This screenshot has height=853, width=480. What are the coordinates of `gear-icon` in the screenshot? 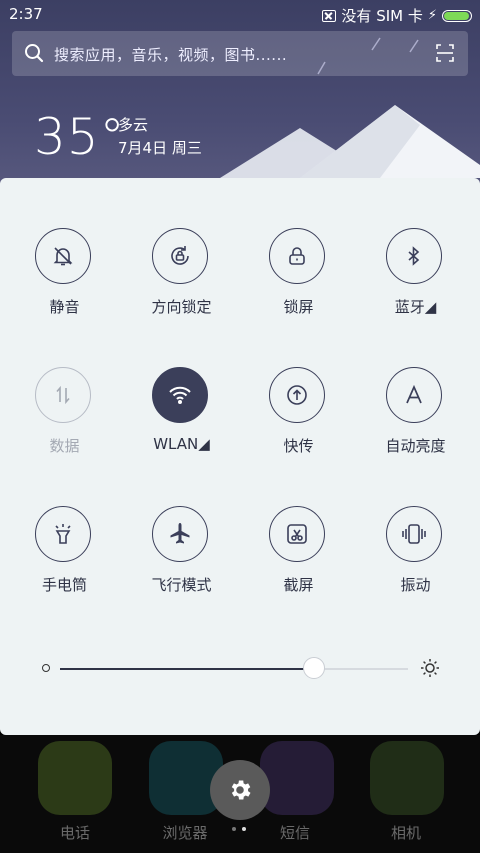 It's located at (241, 790).